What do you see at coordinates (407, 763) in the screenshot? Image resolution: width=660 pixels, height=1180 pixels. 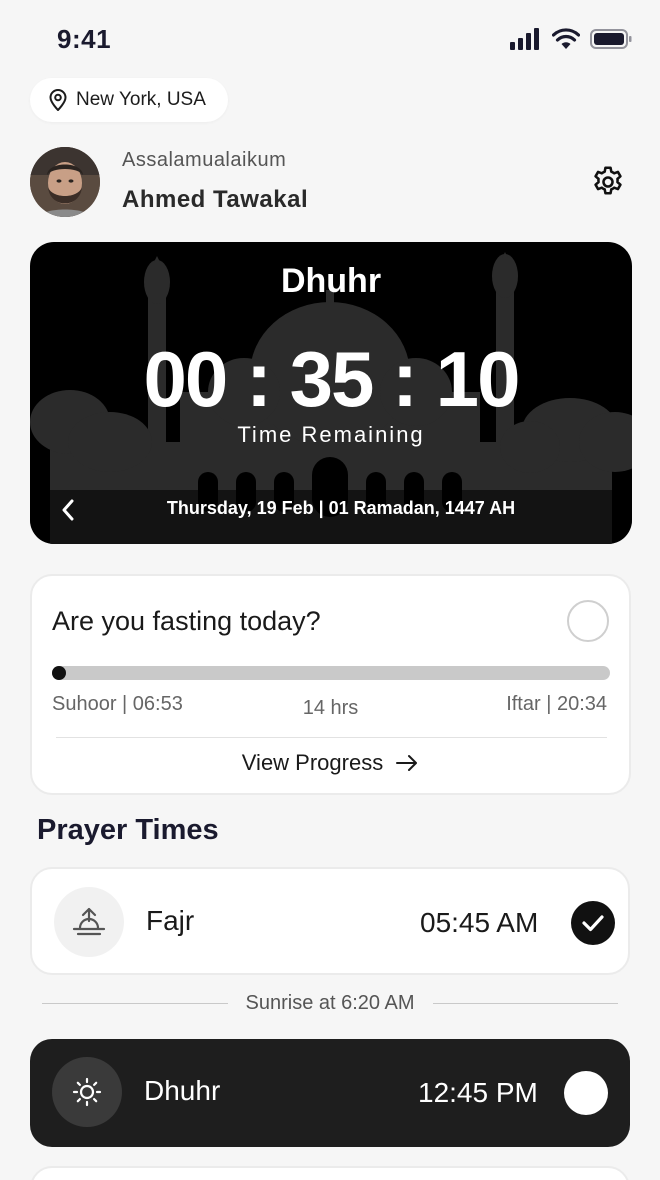 I see `arrow-right-icon` at bounding box center [407, 763].